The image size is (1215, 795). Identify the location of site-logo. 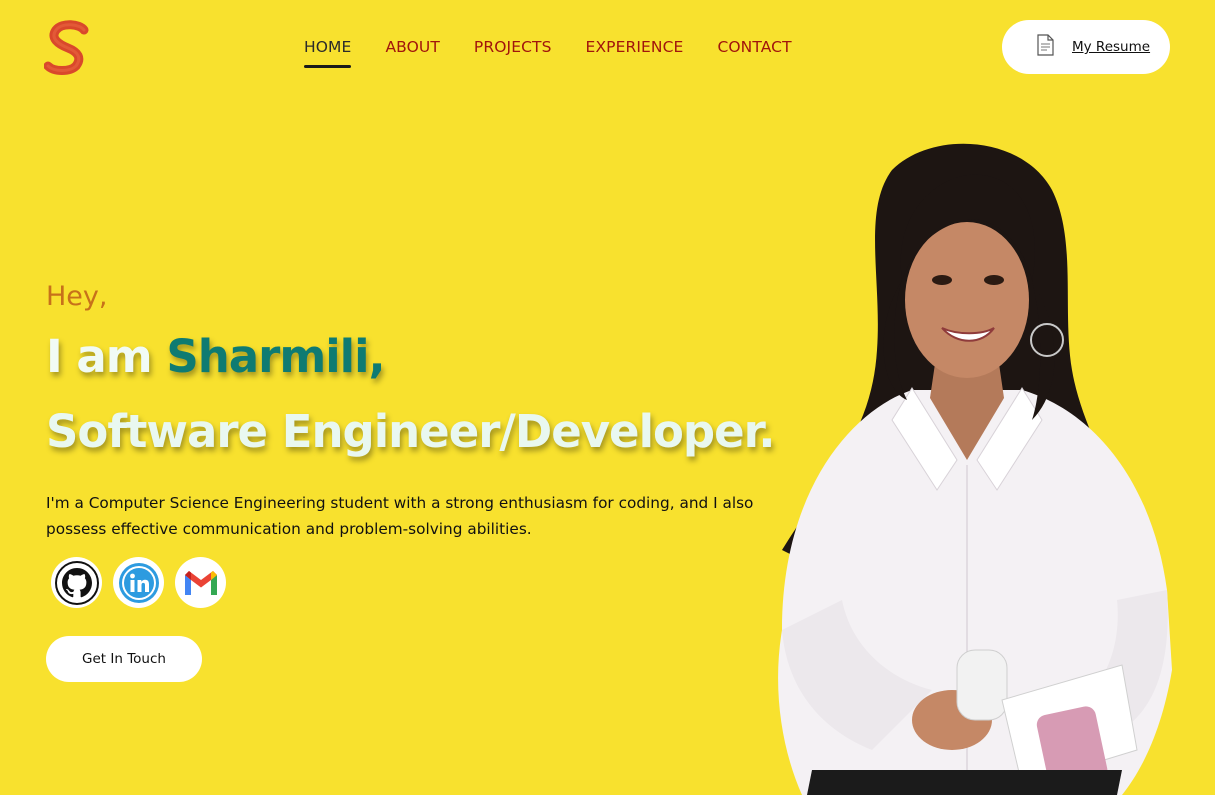
(68, 48).